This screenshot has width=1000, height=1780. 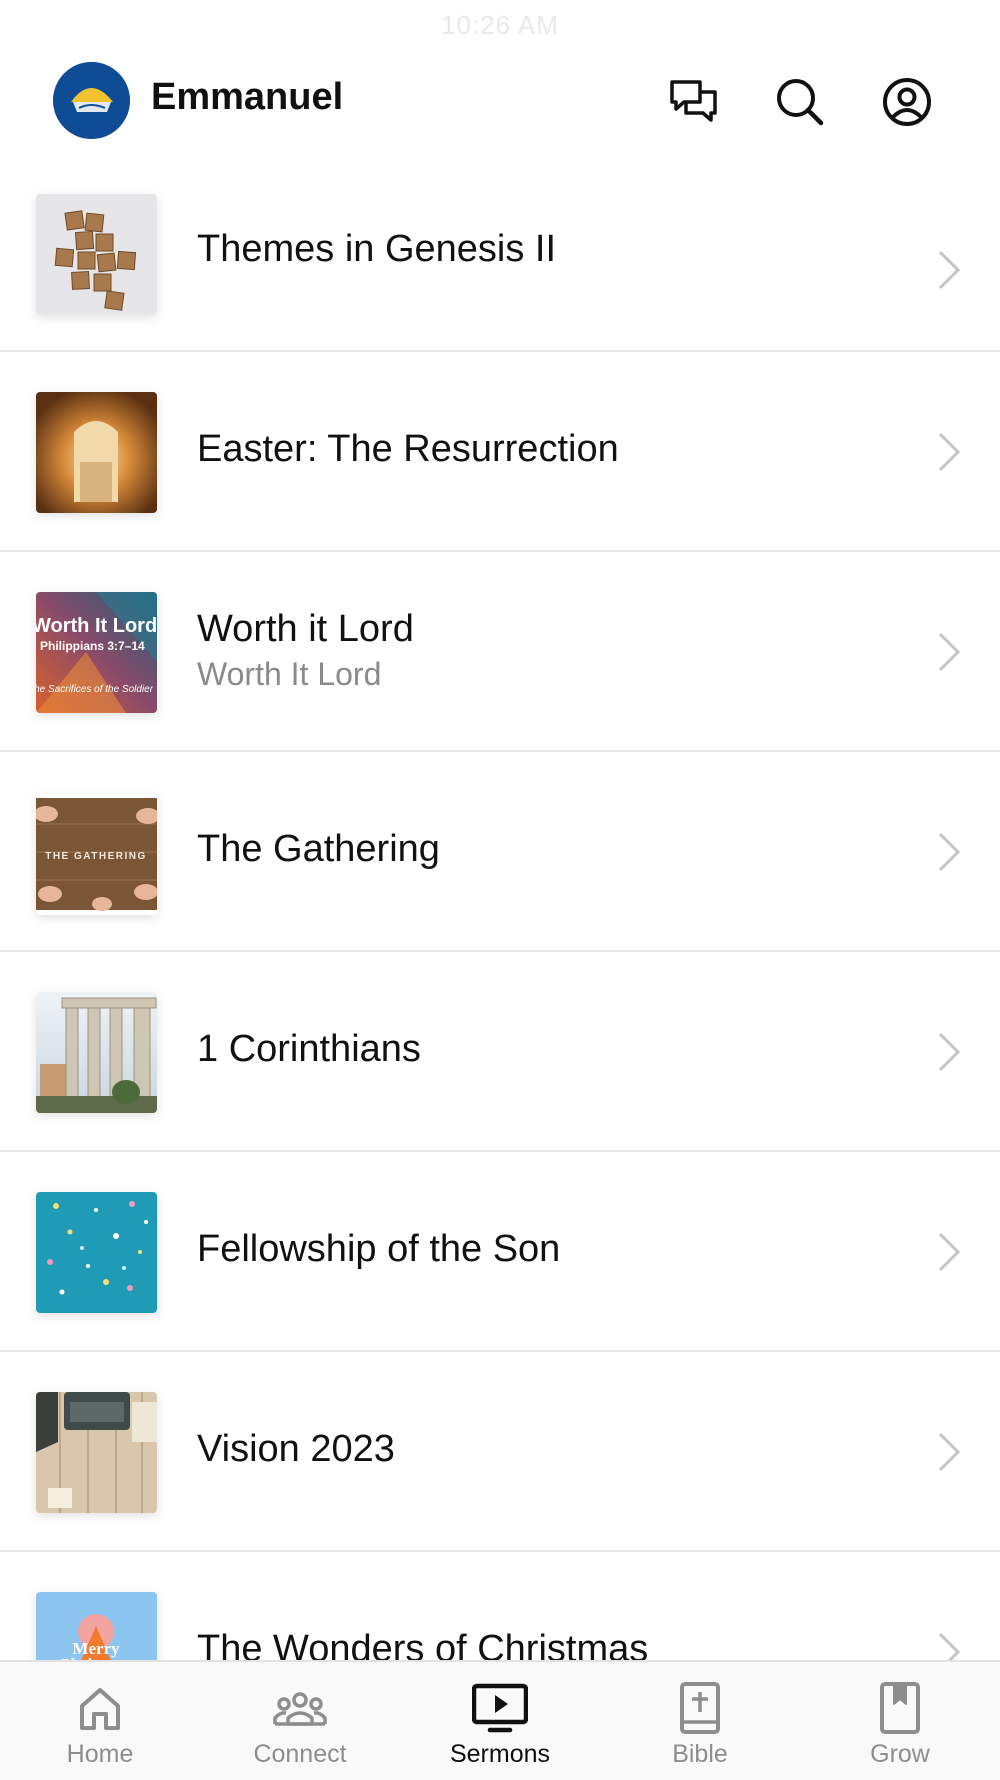 I want to click on sermon-title: 1 Corinthians, so click(x=309, y=1049).